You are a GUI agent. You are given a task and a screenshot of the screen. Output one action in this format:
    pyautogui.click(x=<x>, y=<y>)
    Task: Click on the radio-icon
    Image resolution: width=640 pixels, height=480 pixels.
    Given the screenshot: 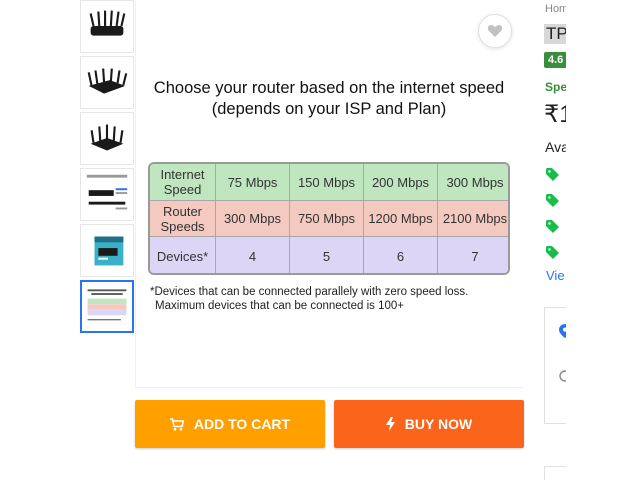 What is the action you would take?
    pyautogui.click(x=562, y=376)
    